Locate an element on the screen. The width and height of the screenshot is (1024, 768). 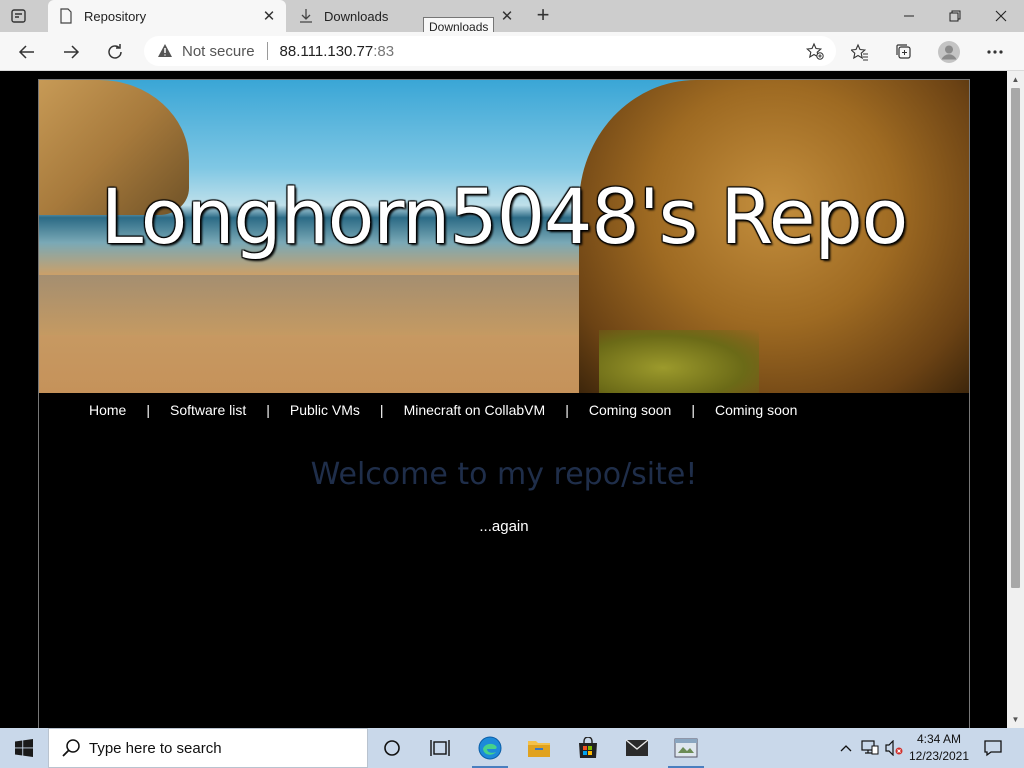
site-title: Longhorn5048's Repo is located at coordinates (504, 216).